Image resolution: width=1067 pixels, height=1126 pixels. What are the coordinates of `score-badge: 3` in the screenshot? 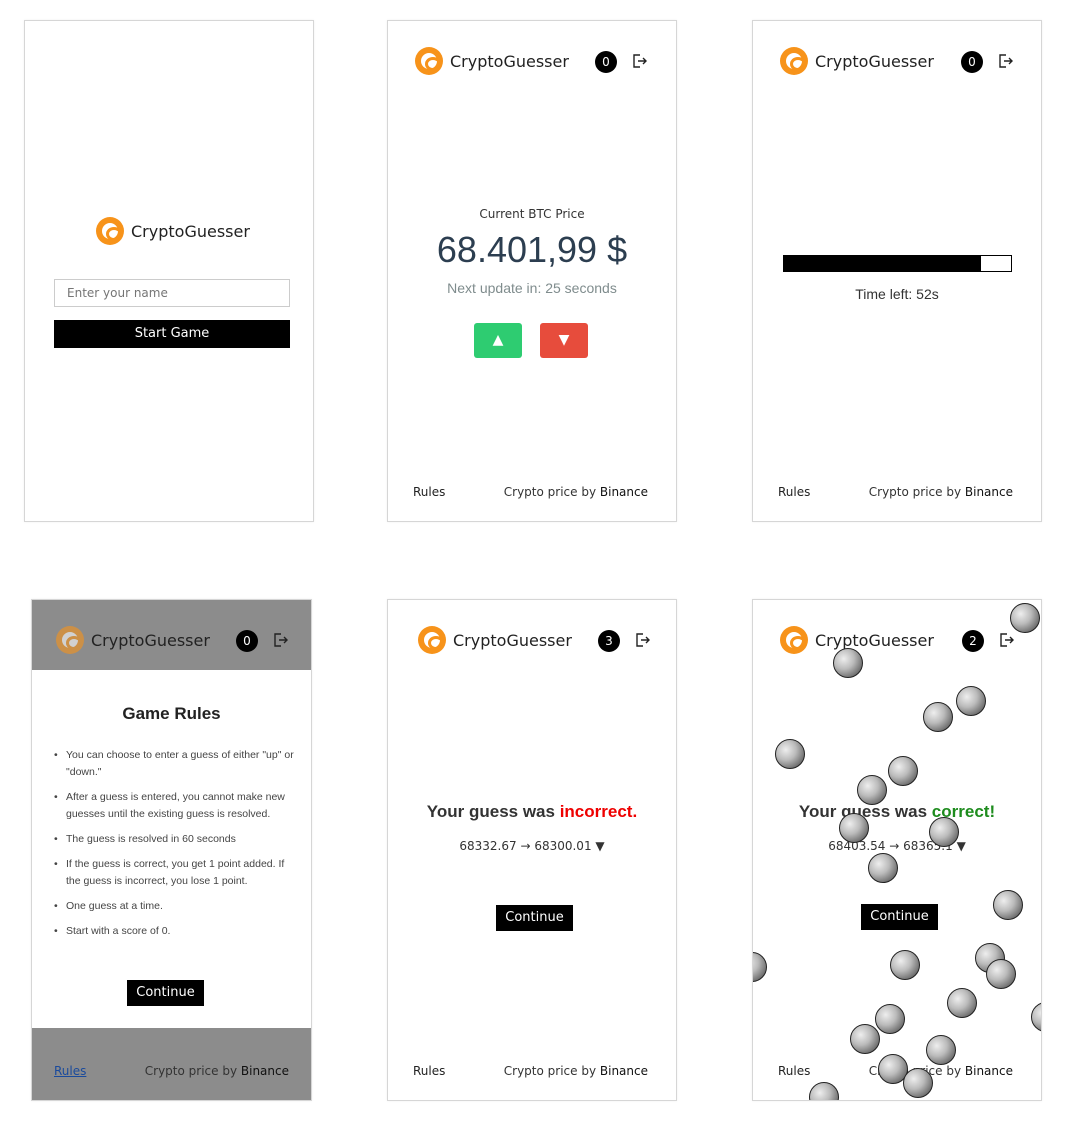 It's located at (609, 641).